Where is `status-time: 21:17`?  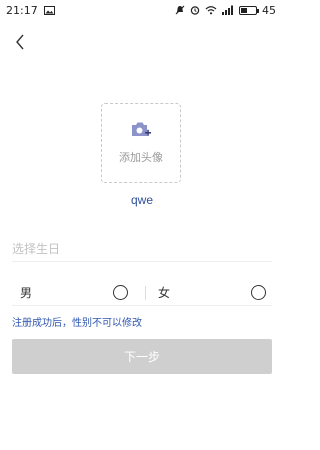
status-time: 21:17 is located at coordinates (22, 10).